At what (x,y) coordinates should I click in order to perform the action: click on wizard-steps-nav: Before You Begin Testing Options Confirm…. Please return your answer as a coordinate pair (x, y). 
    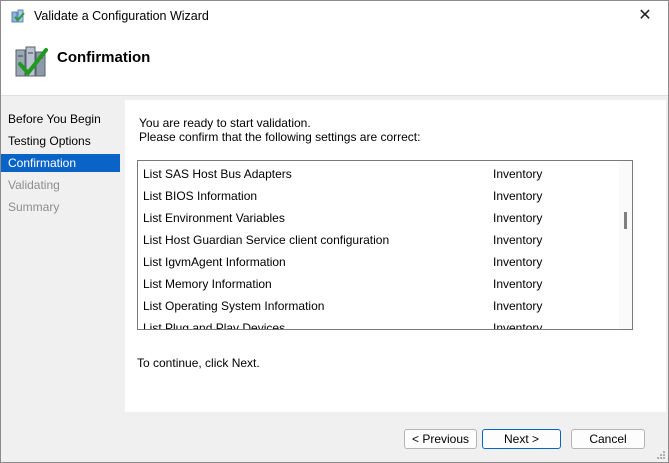
    Looking at the image, I should click on (62, 279).